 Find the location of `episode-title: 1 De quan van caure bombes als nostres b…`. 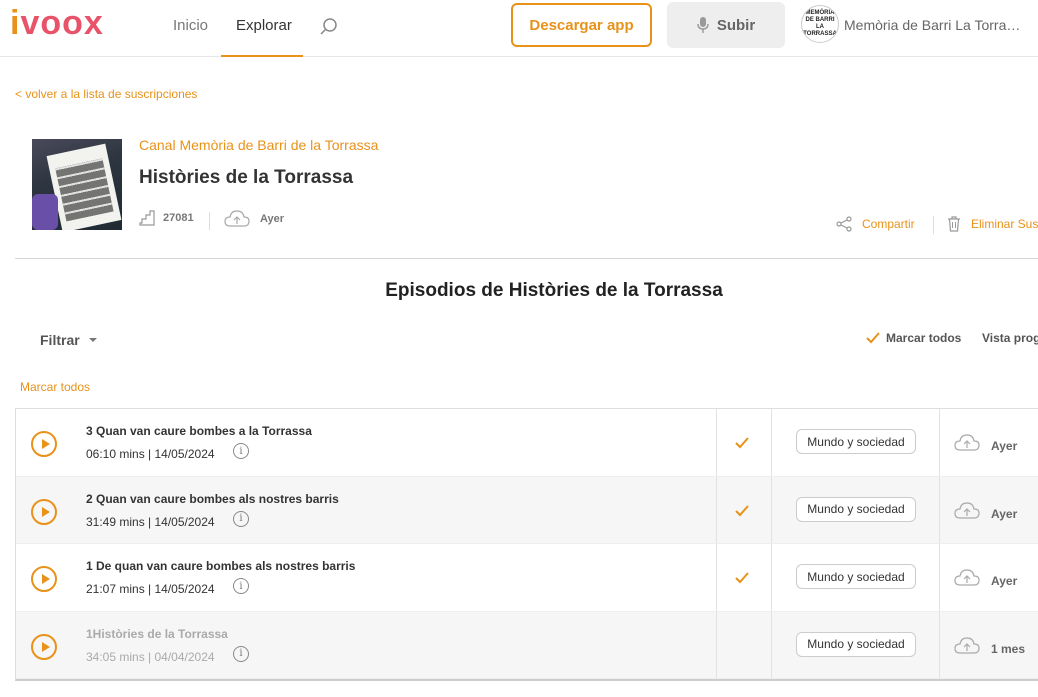

episode-title: 1 De quan van caure bombes als nostres b… is located at coordinates (220, 566).